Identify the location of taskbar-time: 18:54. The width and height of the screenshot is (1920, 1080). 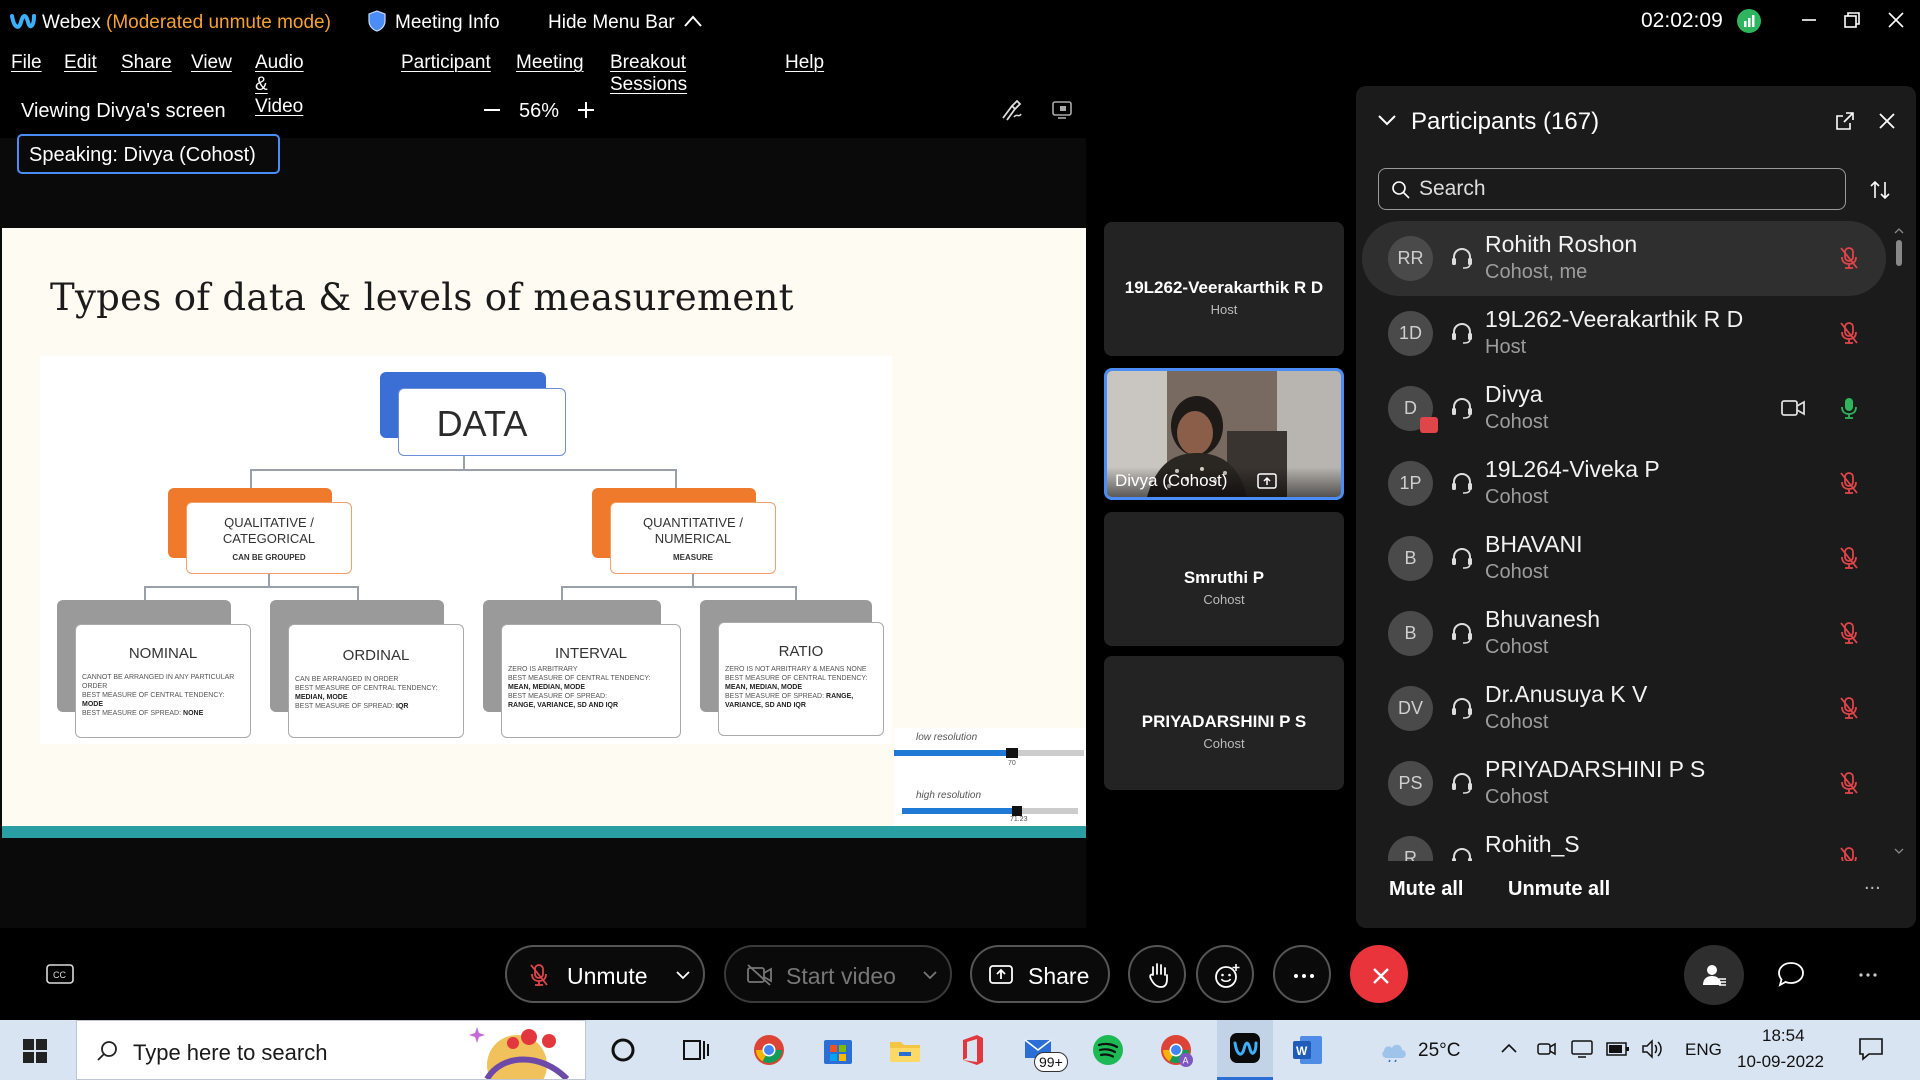
(1783, 1036).